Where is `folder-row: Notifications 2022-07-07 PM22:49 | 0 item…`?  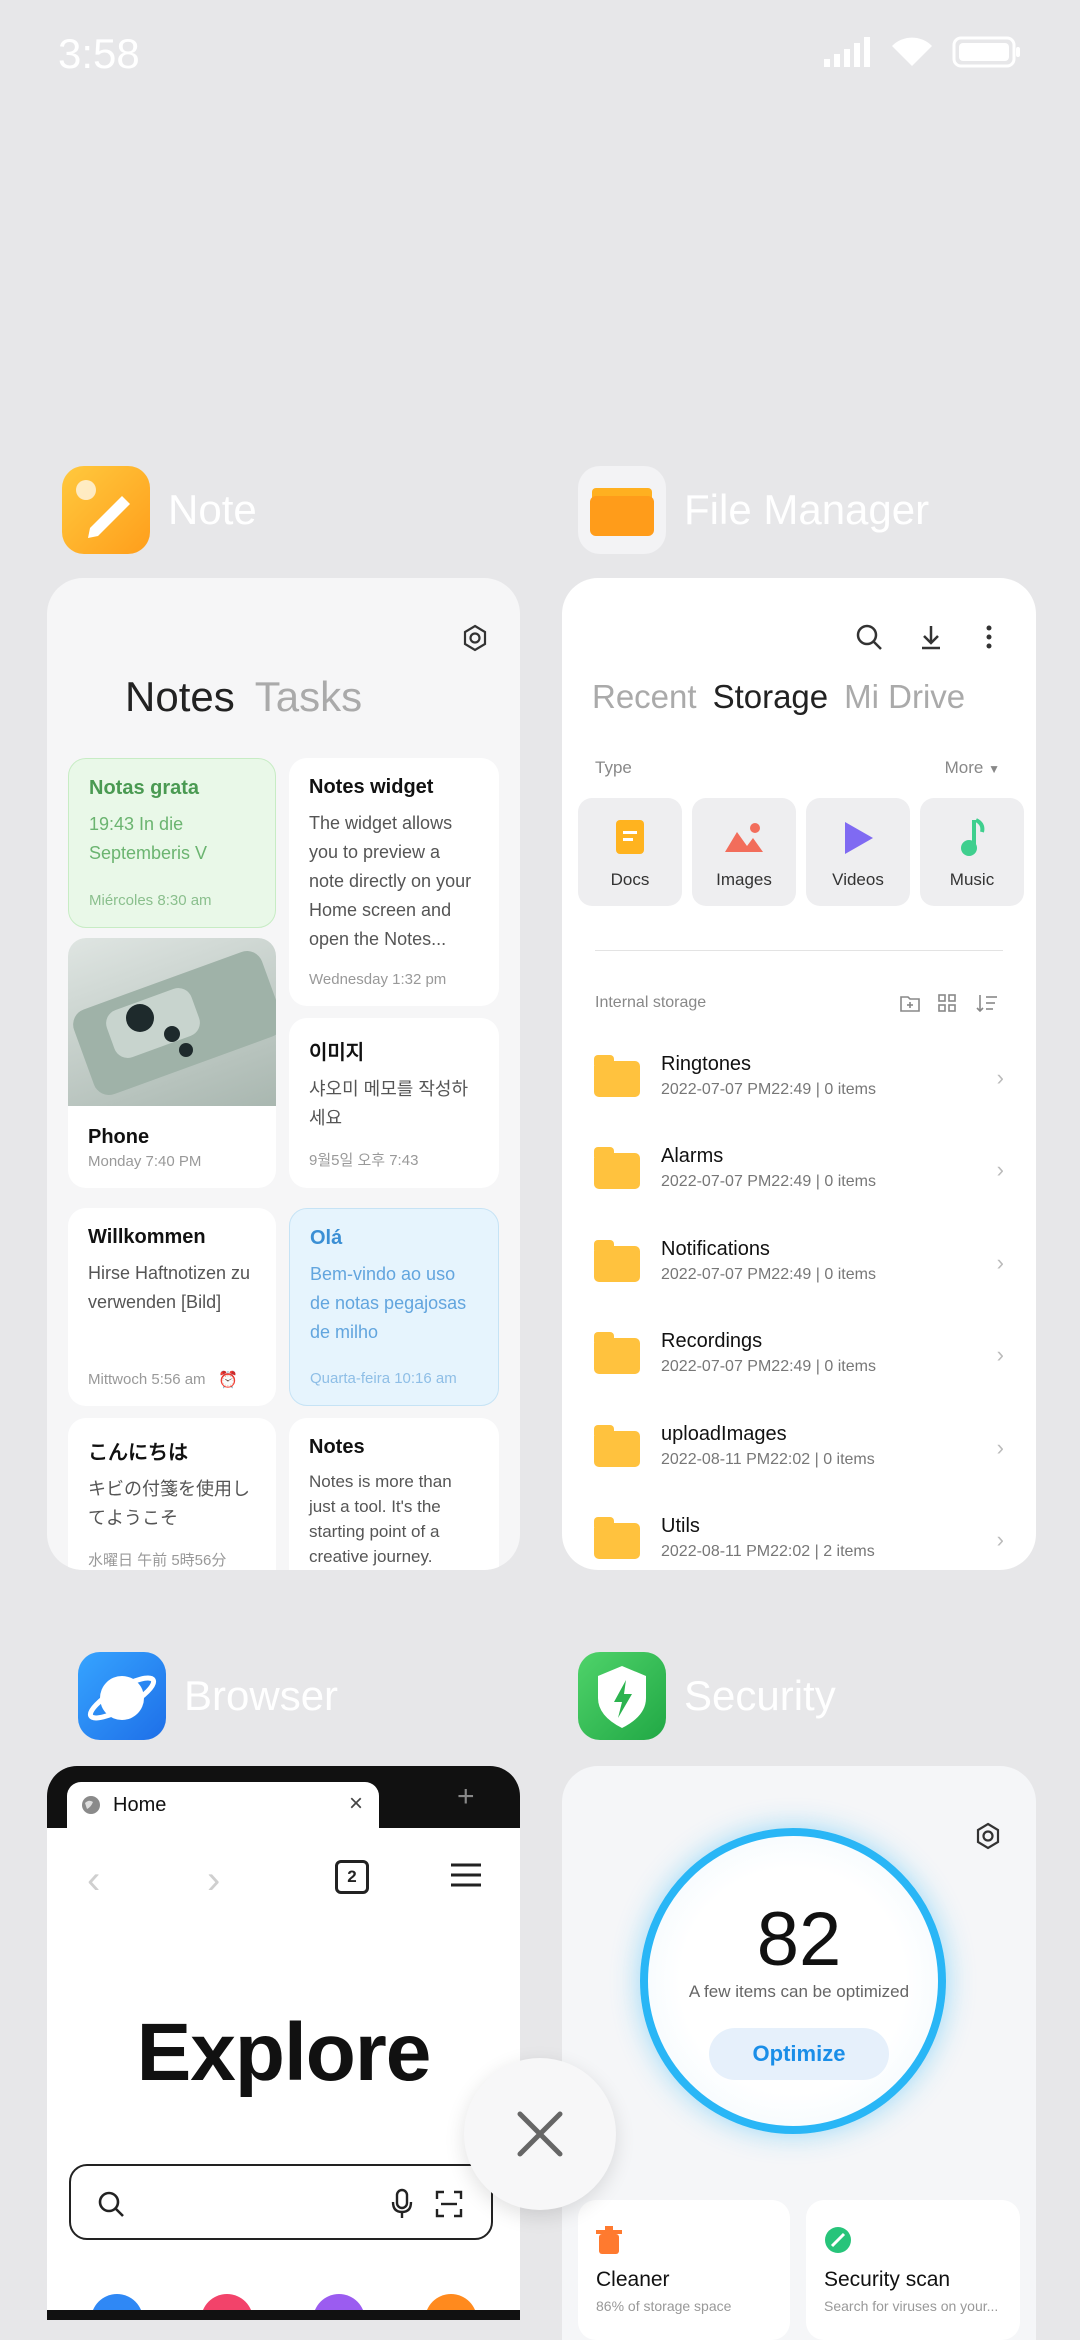 folder-row: Notifications 2022-07-07 PM22:49 | 0 item… is located at coordinates (799, 1271).